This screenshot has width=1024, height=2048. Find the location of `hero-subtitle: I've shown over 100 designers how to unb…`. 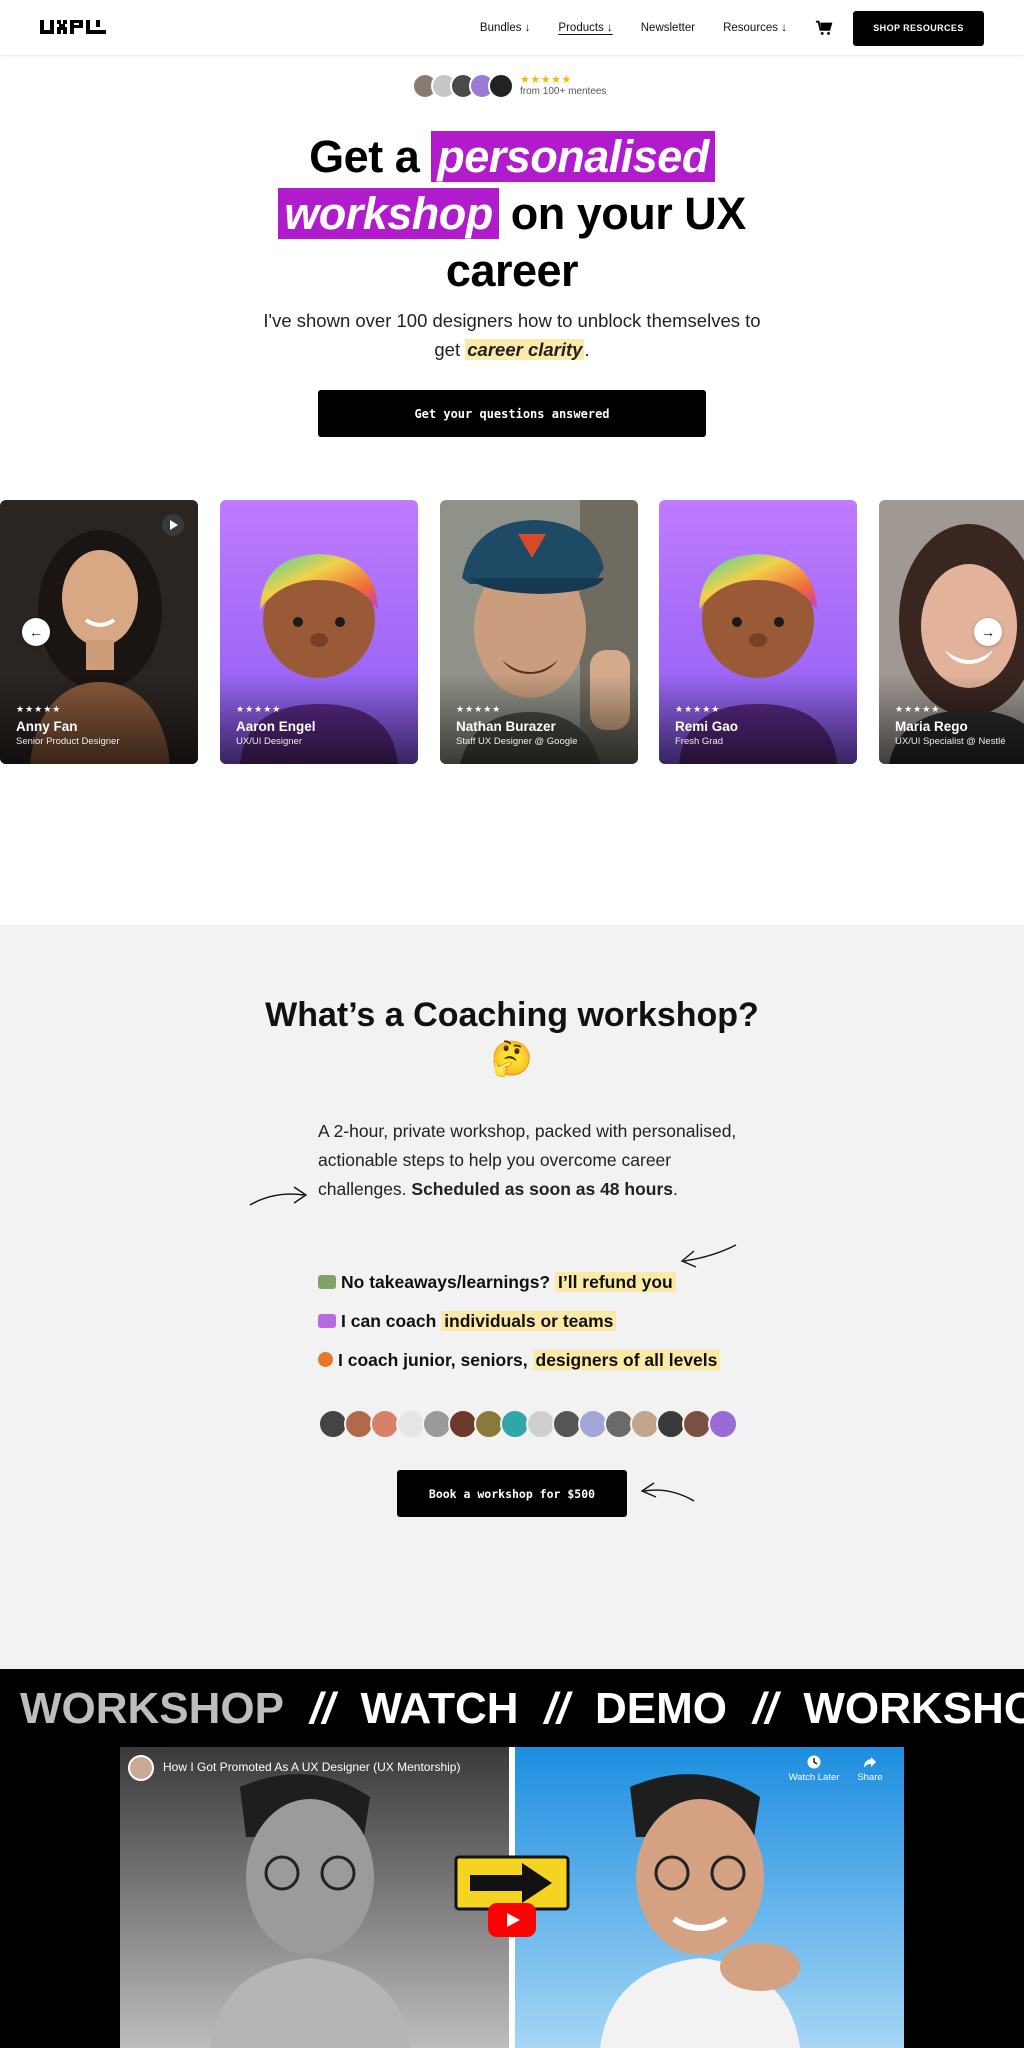

hero-subtitle: I've shown over 100 designers how to unb… is located at coordinates (512, 335).